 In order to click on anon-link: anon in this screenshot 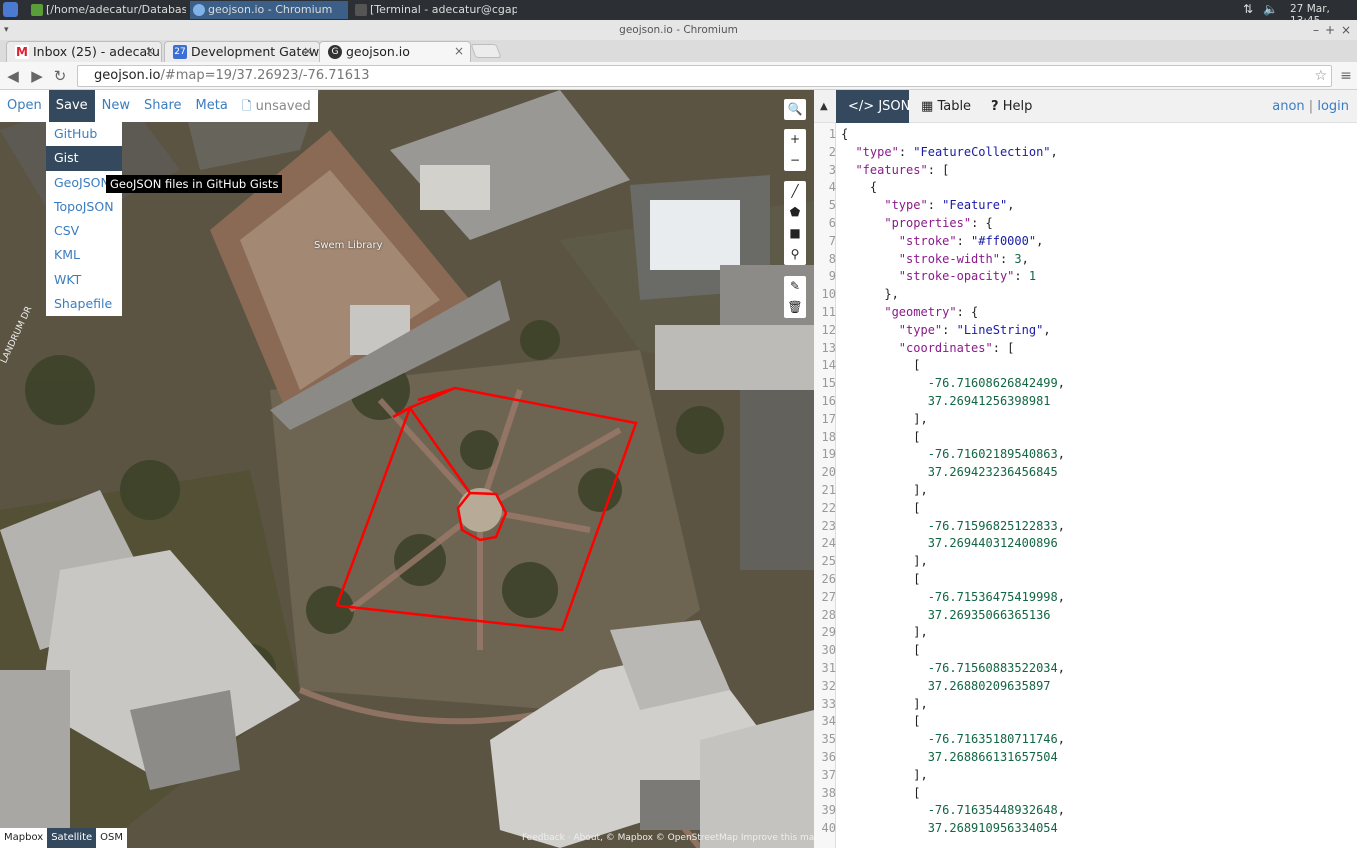, I will do `click(1288, 106)`.